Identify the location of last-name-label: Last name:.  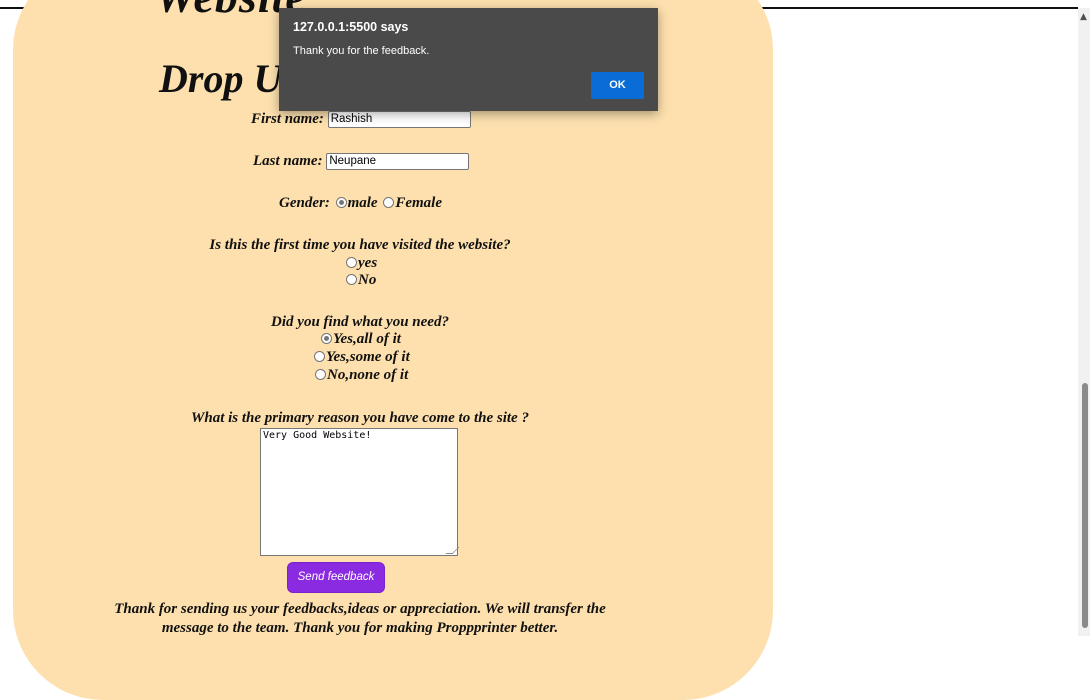
(288, 161).